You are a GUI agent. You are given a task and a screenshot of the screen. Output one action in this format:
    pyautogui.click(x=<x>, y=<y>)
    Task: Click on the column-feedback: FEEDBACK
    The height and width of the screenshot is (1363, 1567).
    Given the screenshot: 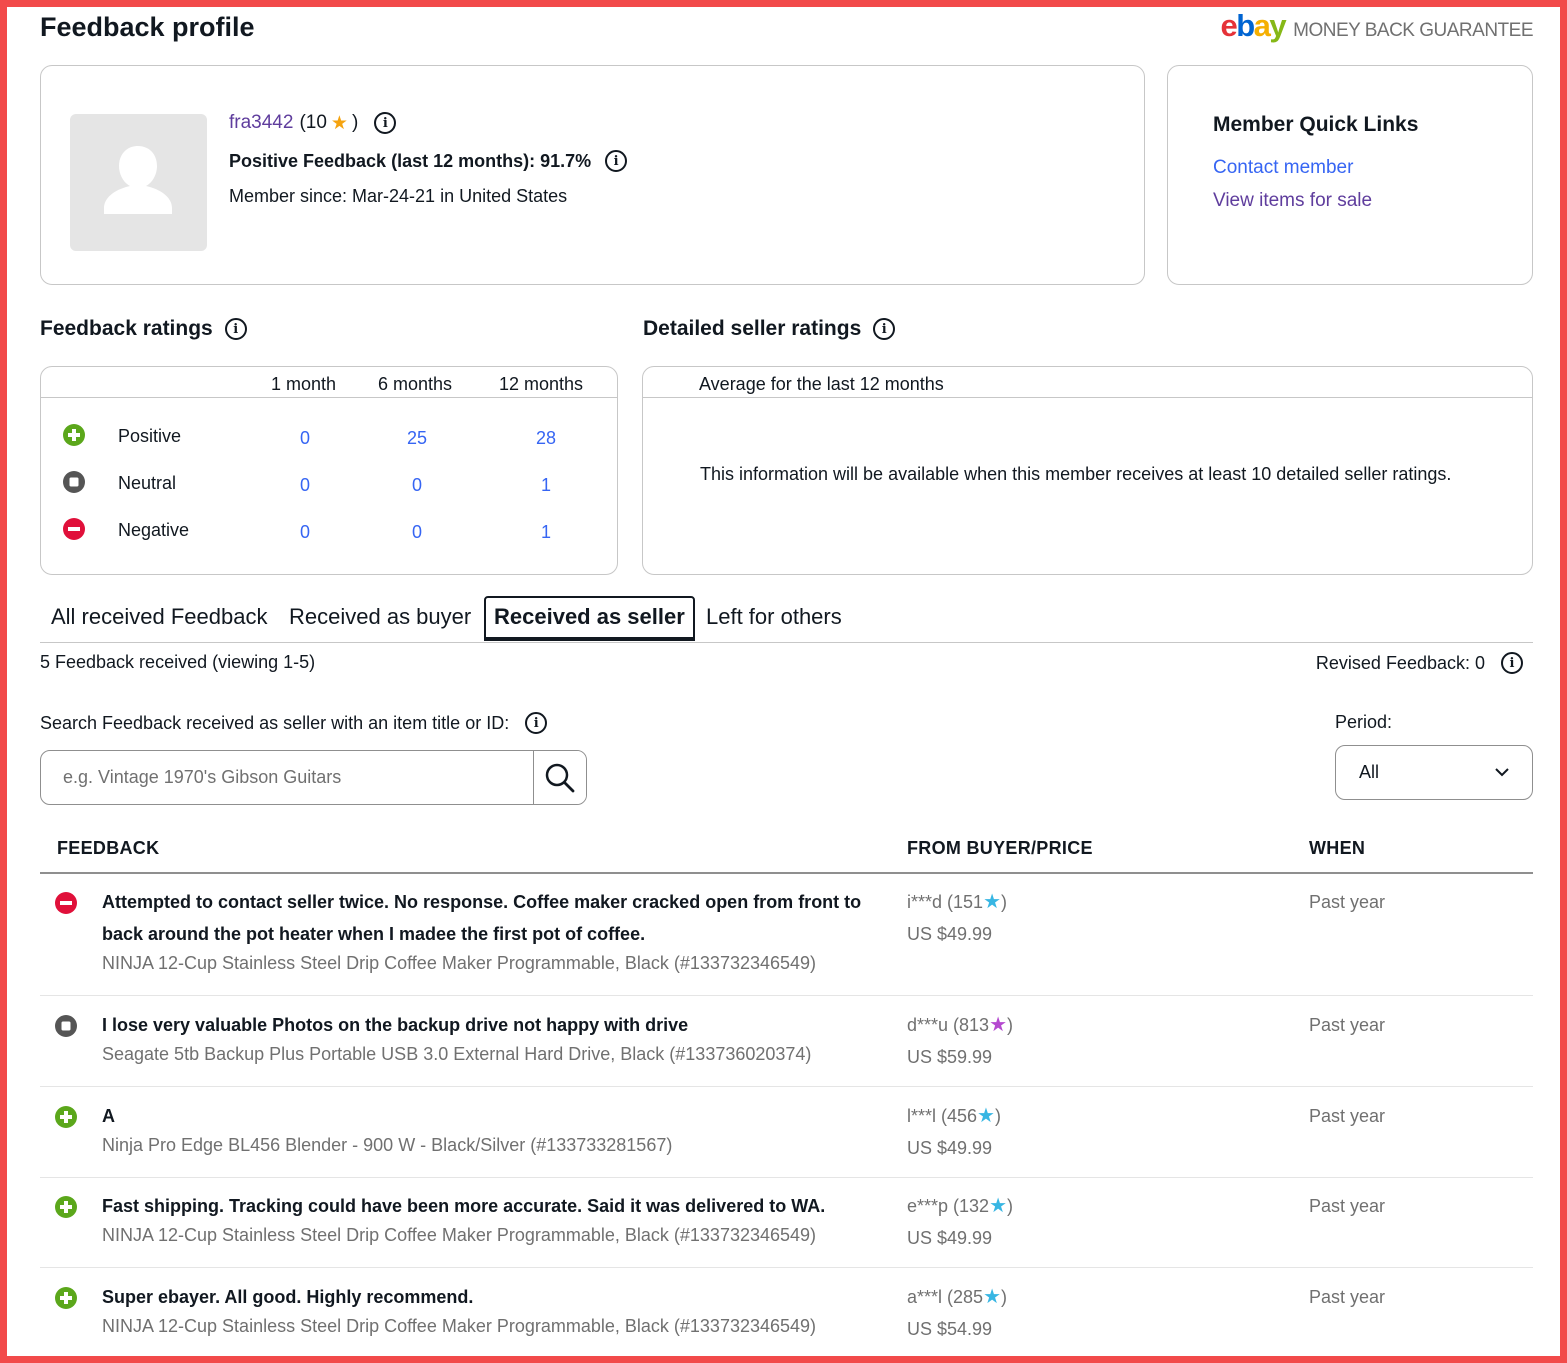 What is the action you would take?
    pyautogui.click(x=108, y=848)
    